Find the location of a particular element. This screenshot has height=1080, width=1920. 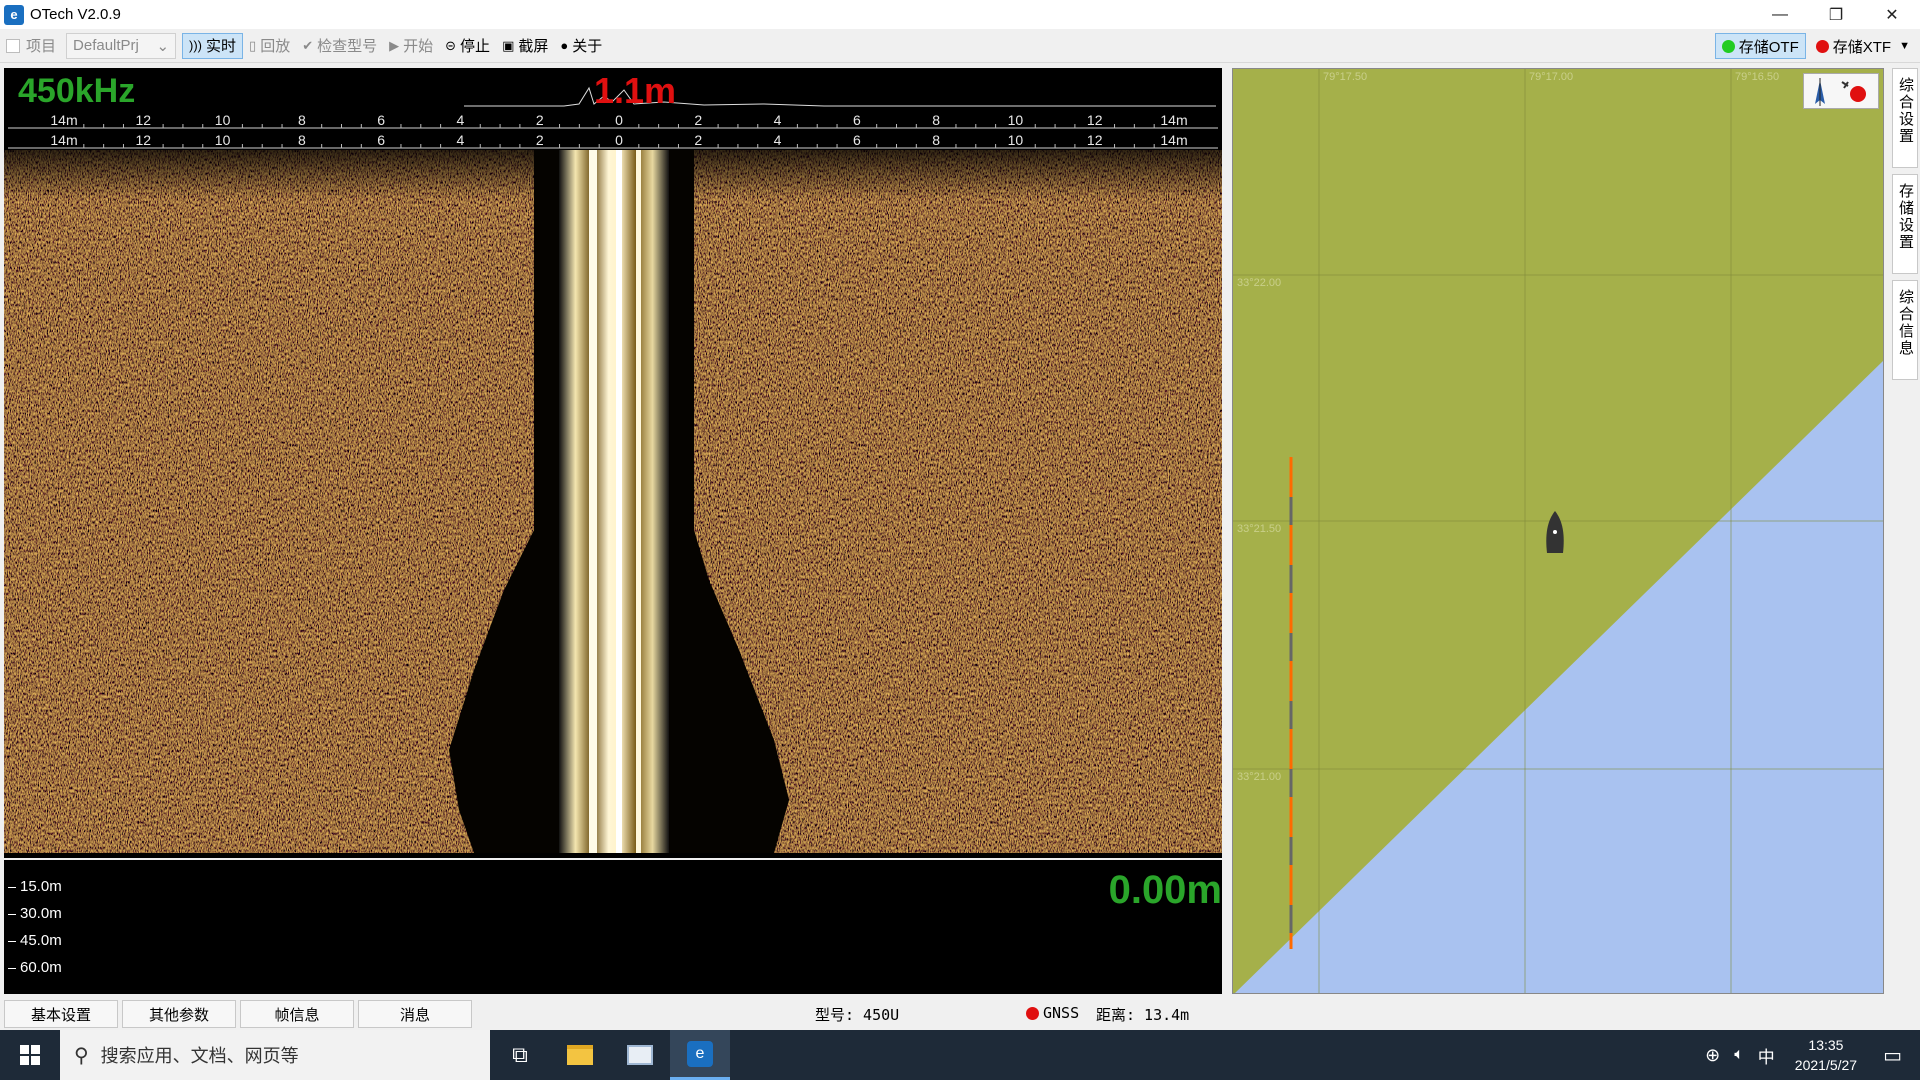

project-checkbox: 项目 is located at coordinates (31, 46).